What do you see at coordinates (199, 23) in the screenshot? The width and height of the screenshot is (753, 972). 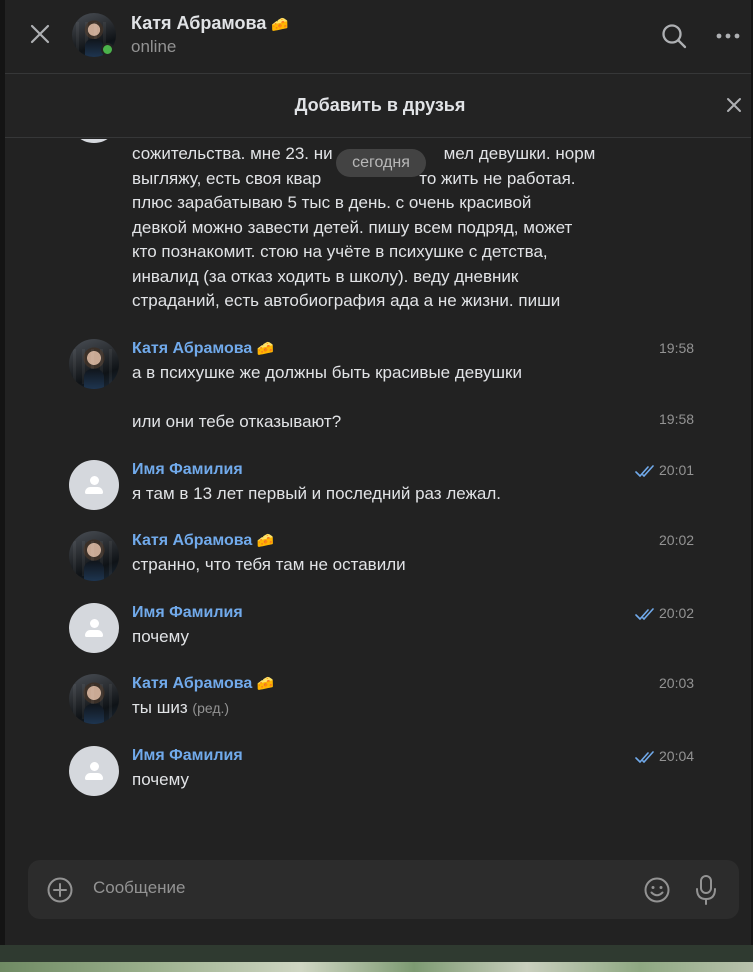 I see `contact-name-text: Катя Абрамова` at bounding box center [199, 23].